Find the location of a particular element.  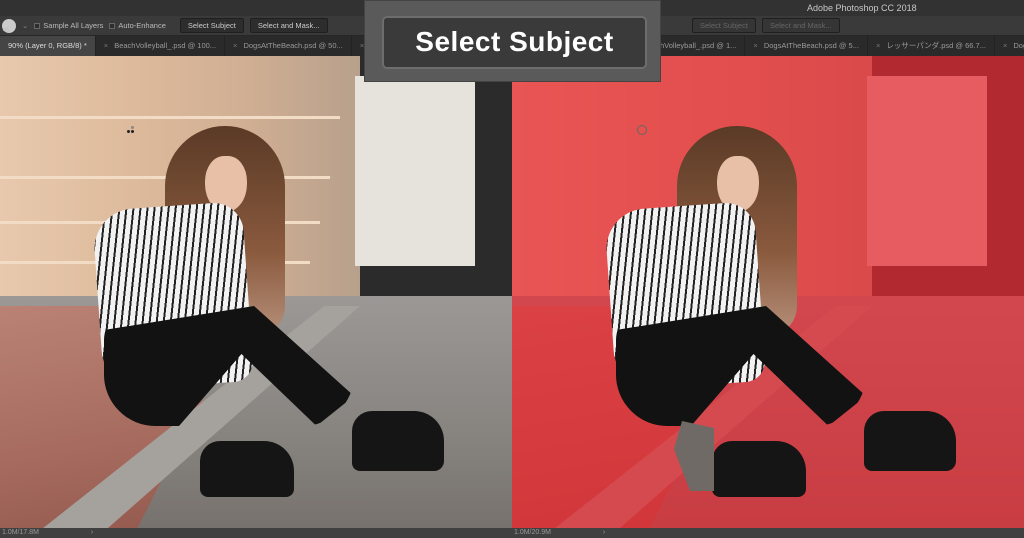

select-subject-button-enlarged: Select Subject is located at coordinates (514, 42).